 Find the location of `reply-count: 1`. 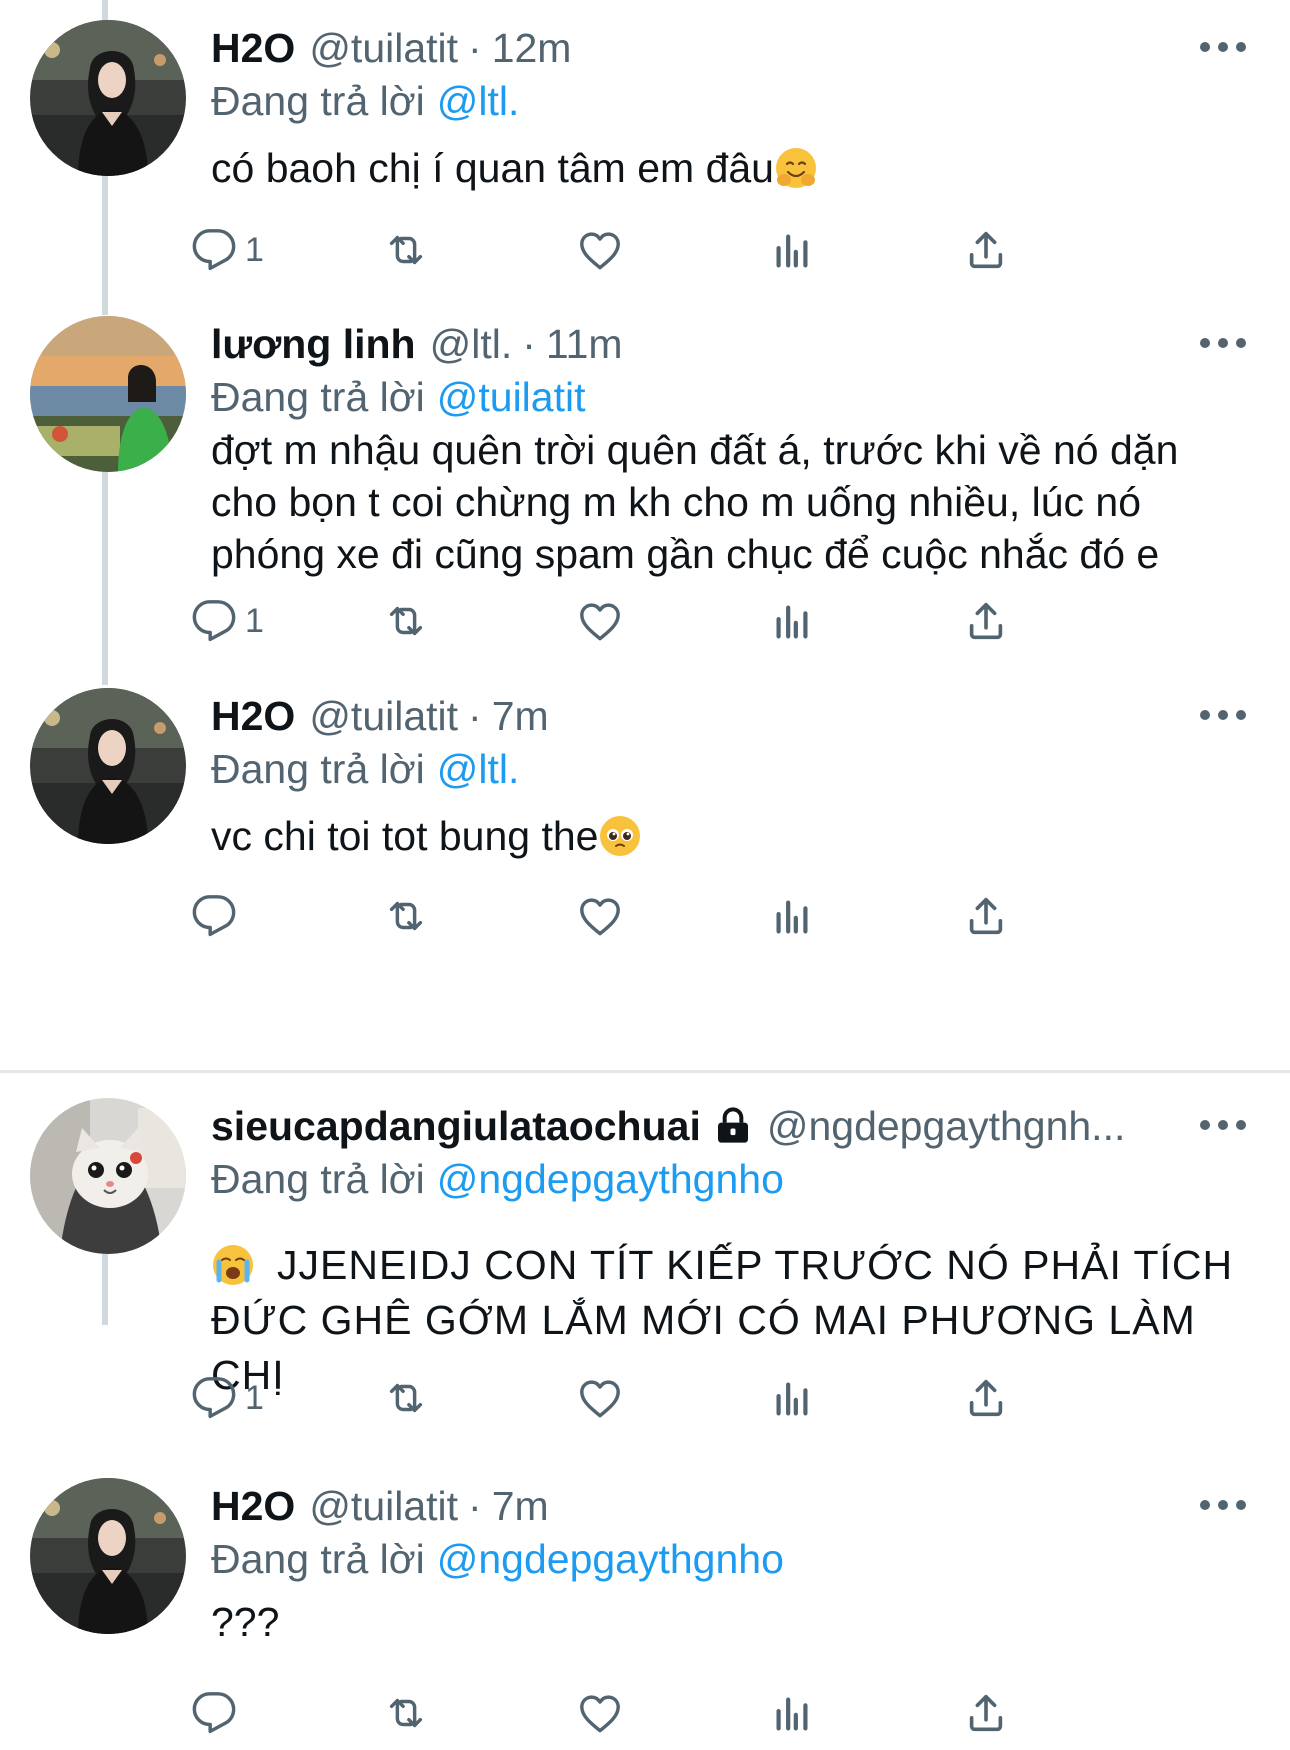

reply-count: 1 is located at coordinates (254, 249).